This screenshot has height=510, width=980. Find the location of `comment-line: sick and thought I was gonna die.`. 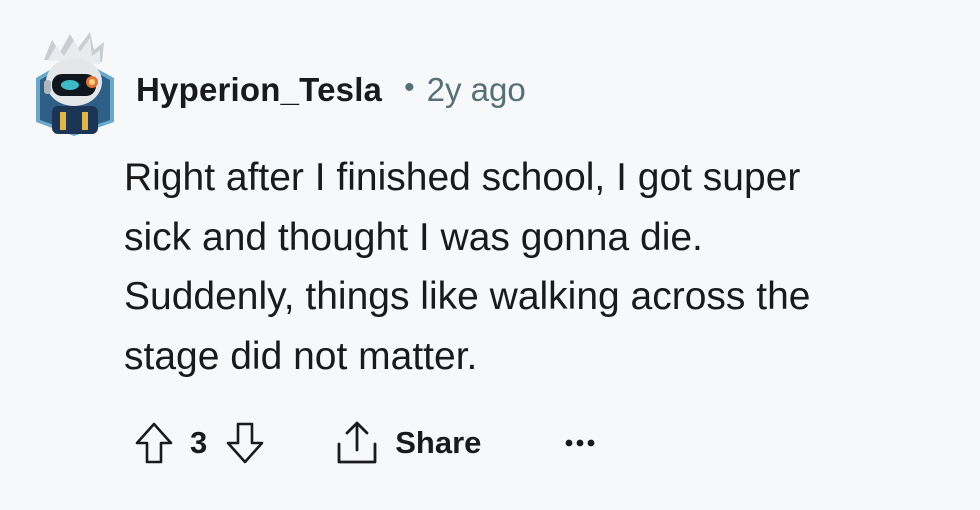

comment-line: sick and thought I was gonna die. is located at coordinates (413, 237).